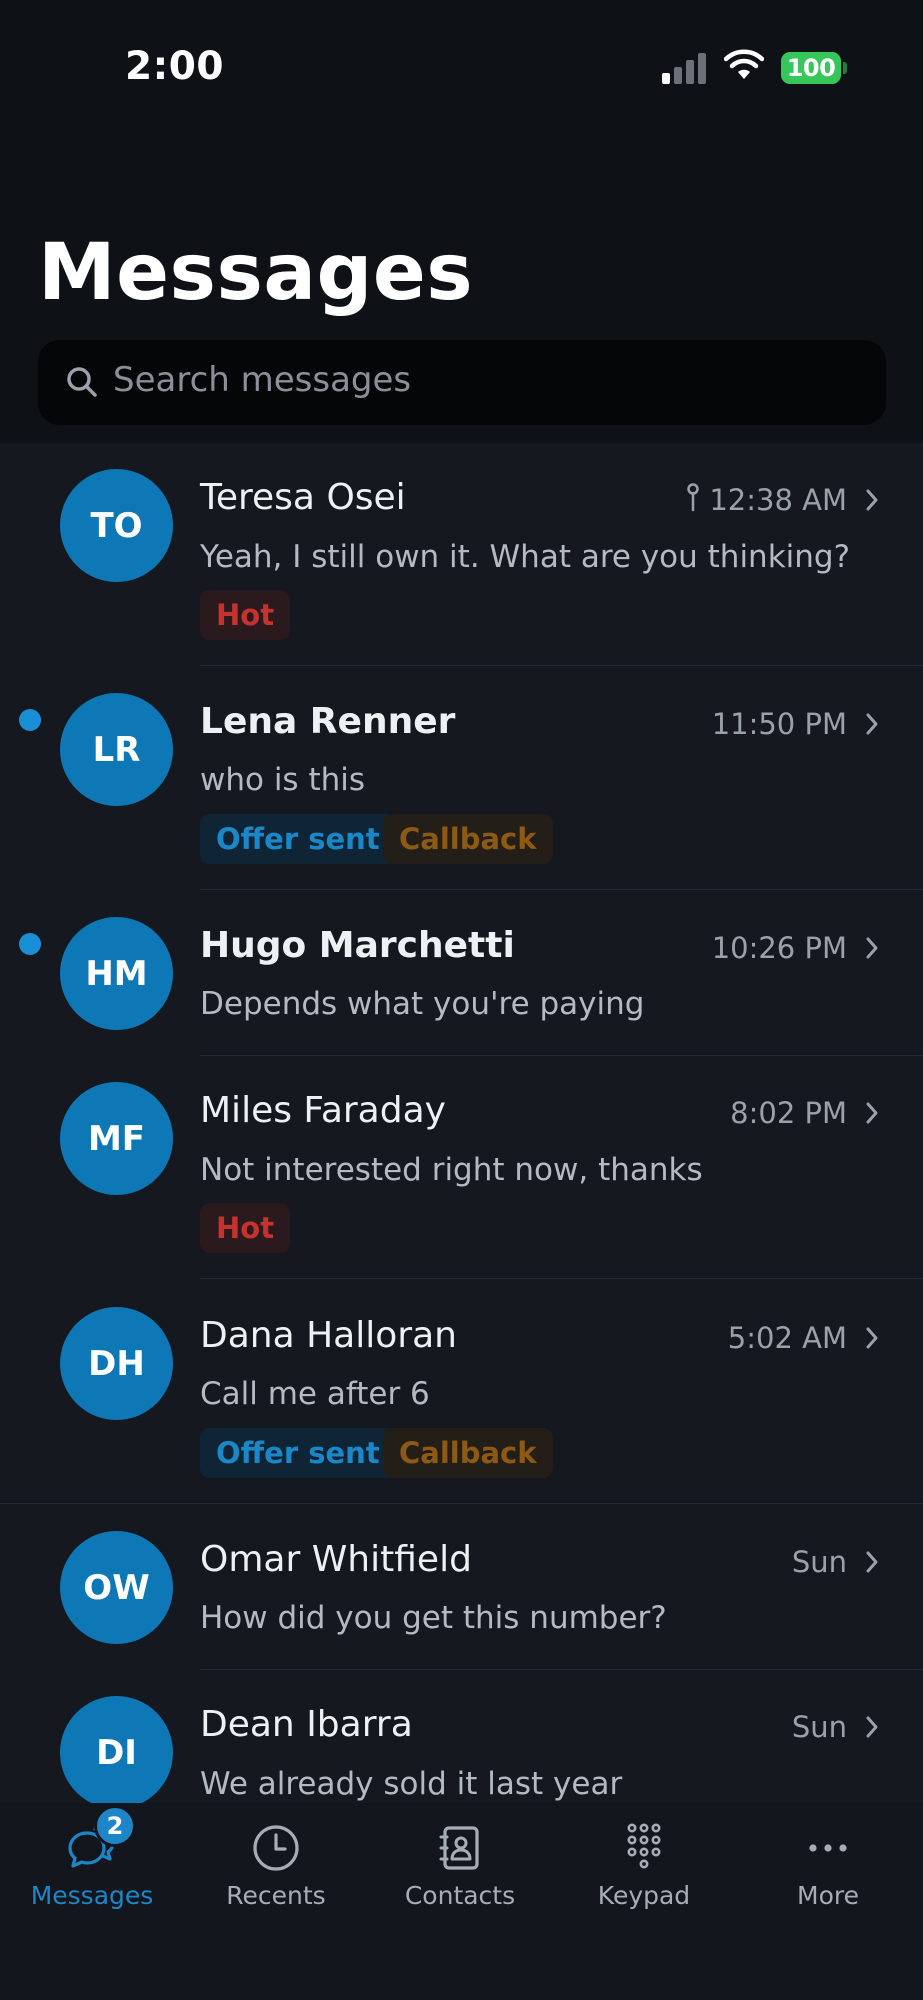 The width and height of the screenshot is (923, 2000). I want to click on tab-label: More, so click(828, 1895).